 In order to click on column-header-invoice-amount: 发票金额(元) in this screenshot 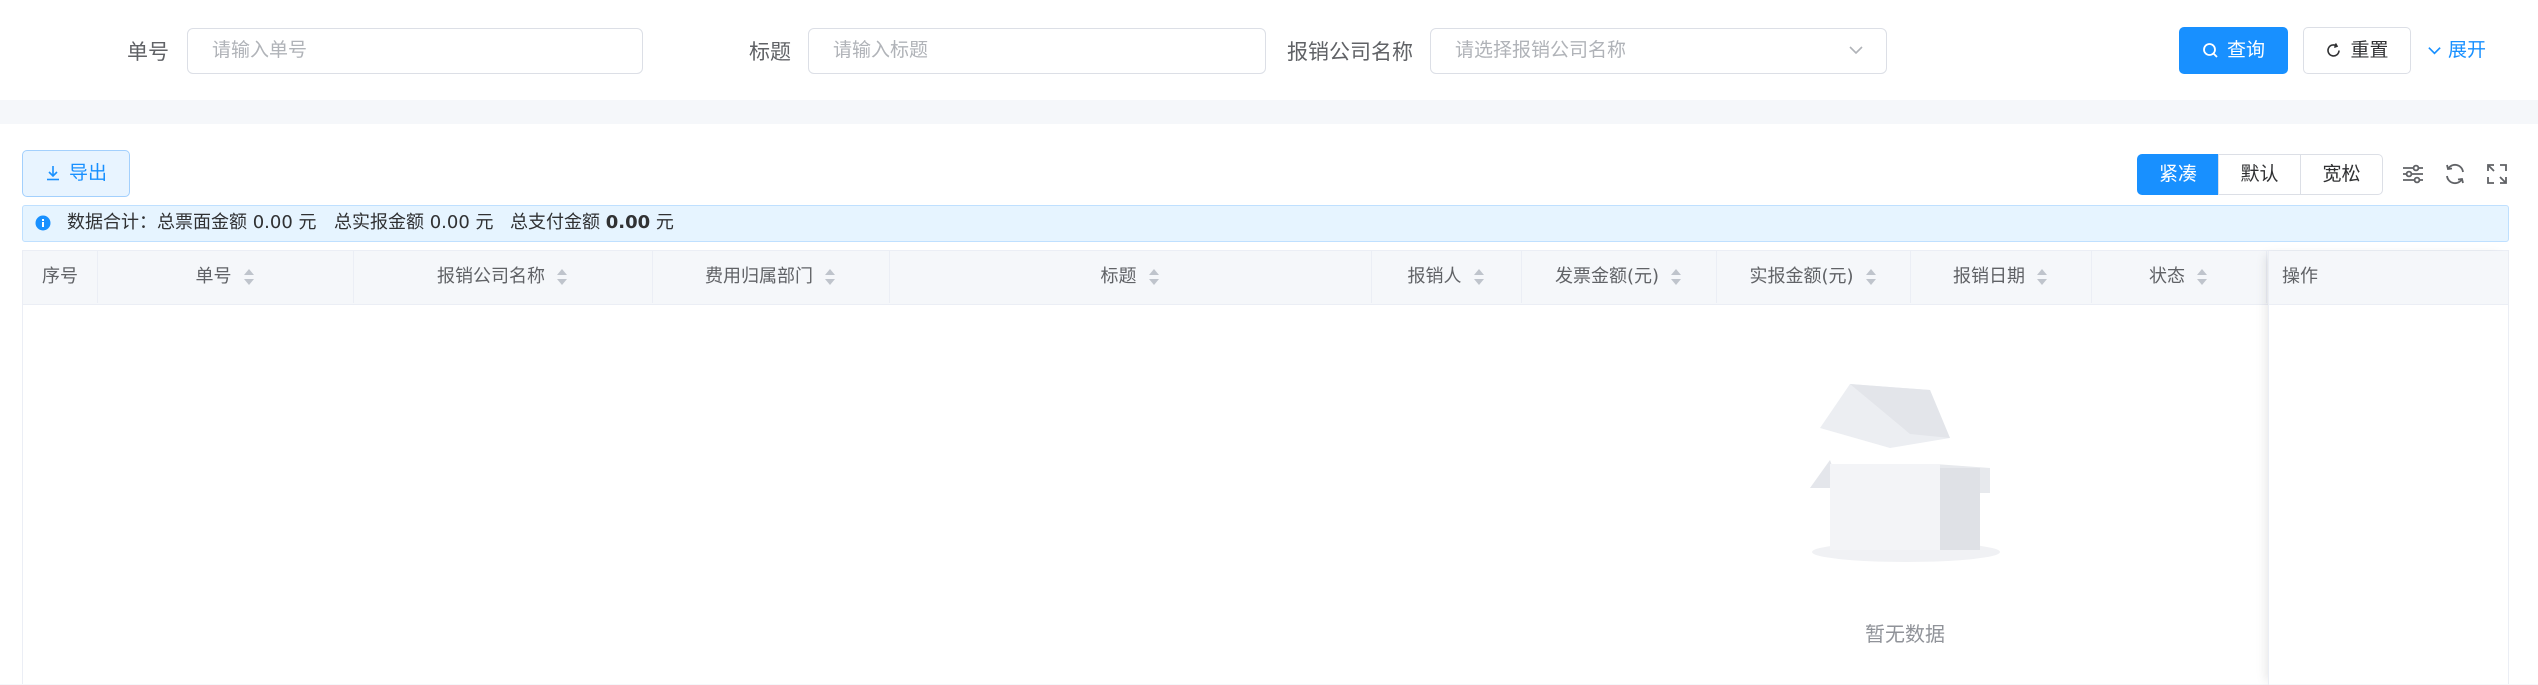, I will do `click(1619, 277)`.